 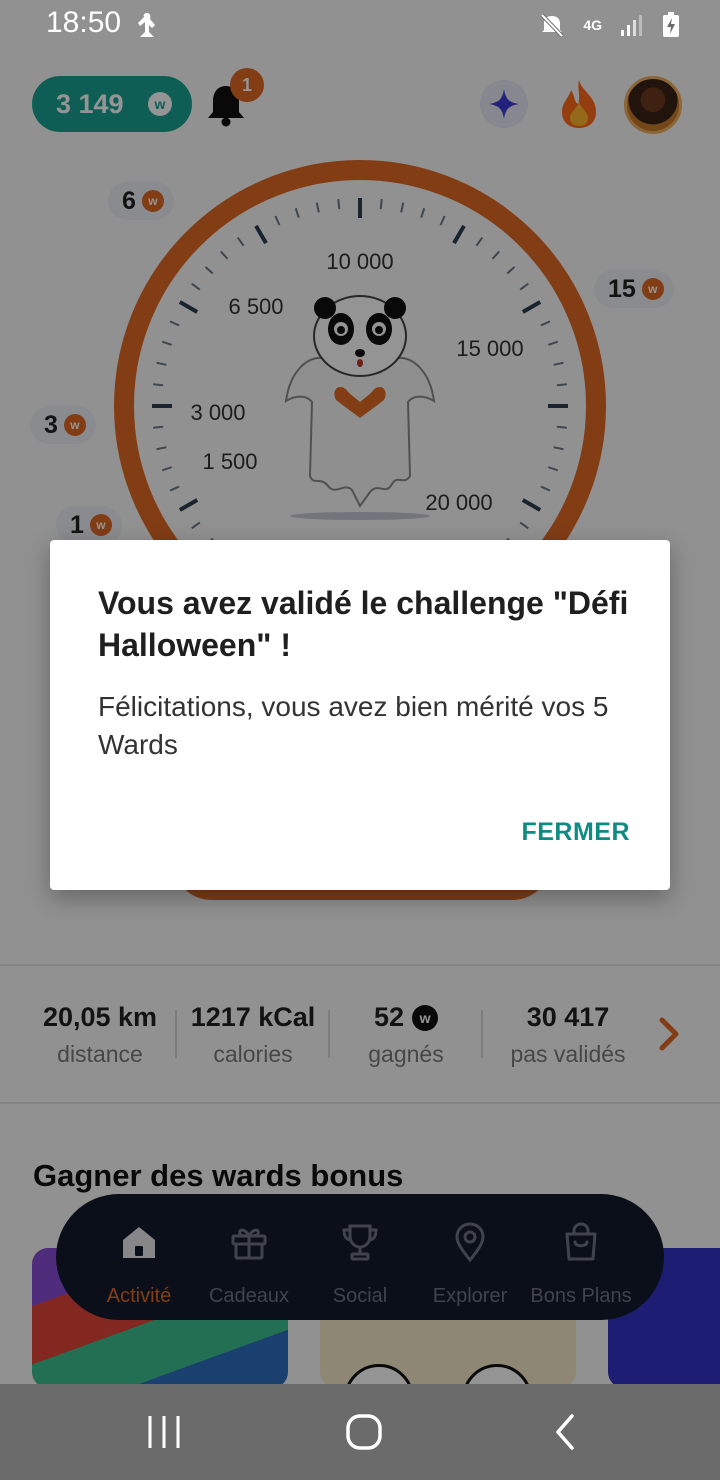 What do you see at coordinates (360, 25) in the screenshot?
I see `status-bar: 18:50 4G` at bounding box center [360, 25].